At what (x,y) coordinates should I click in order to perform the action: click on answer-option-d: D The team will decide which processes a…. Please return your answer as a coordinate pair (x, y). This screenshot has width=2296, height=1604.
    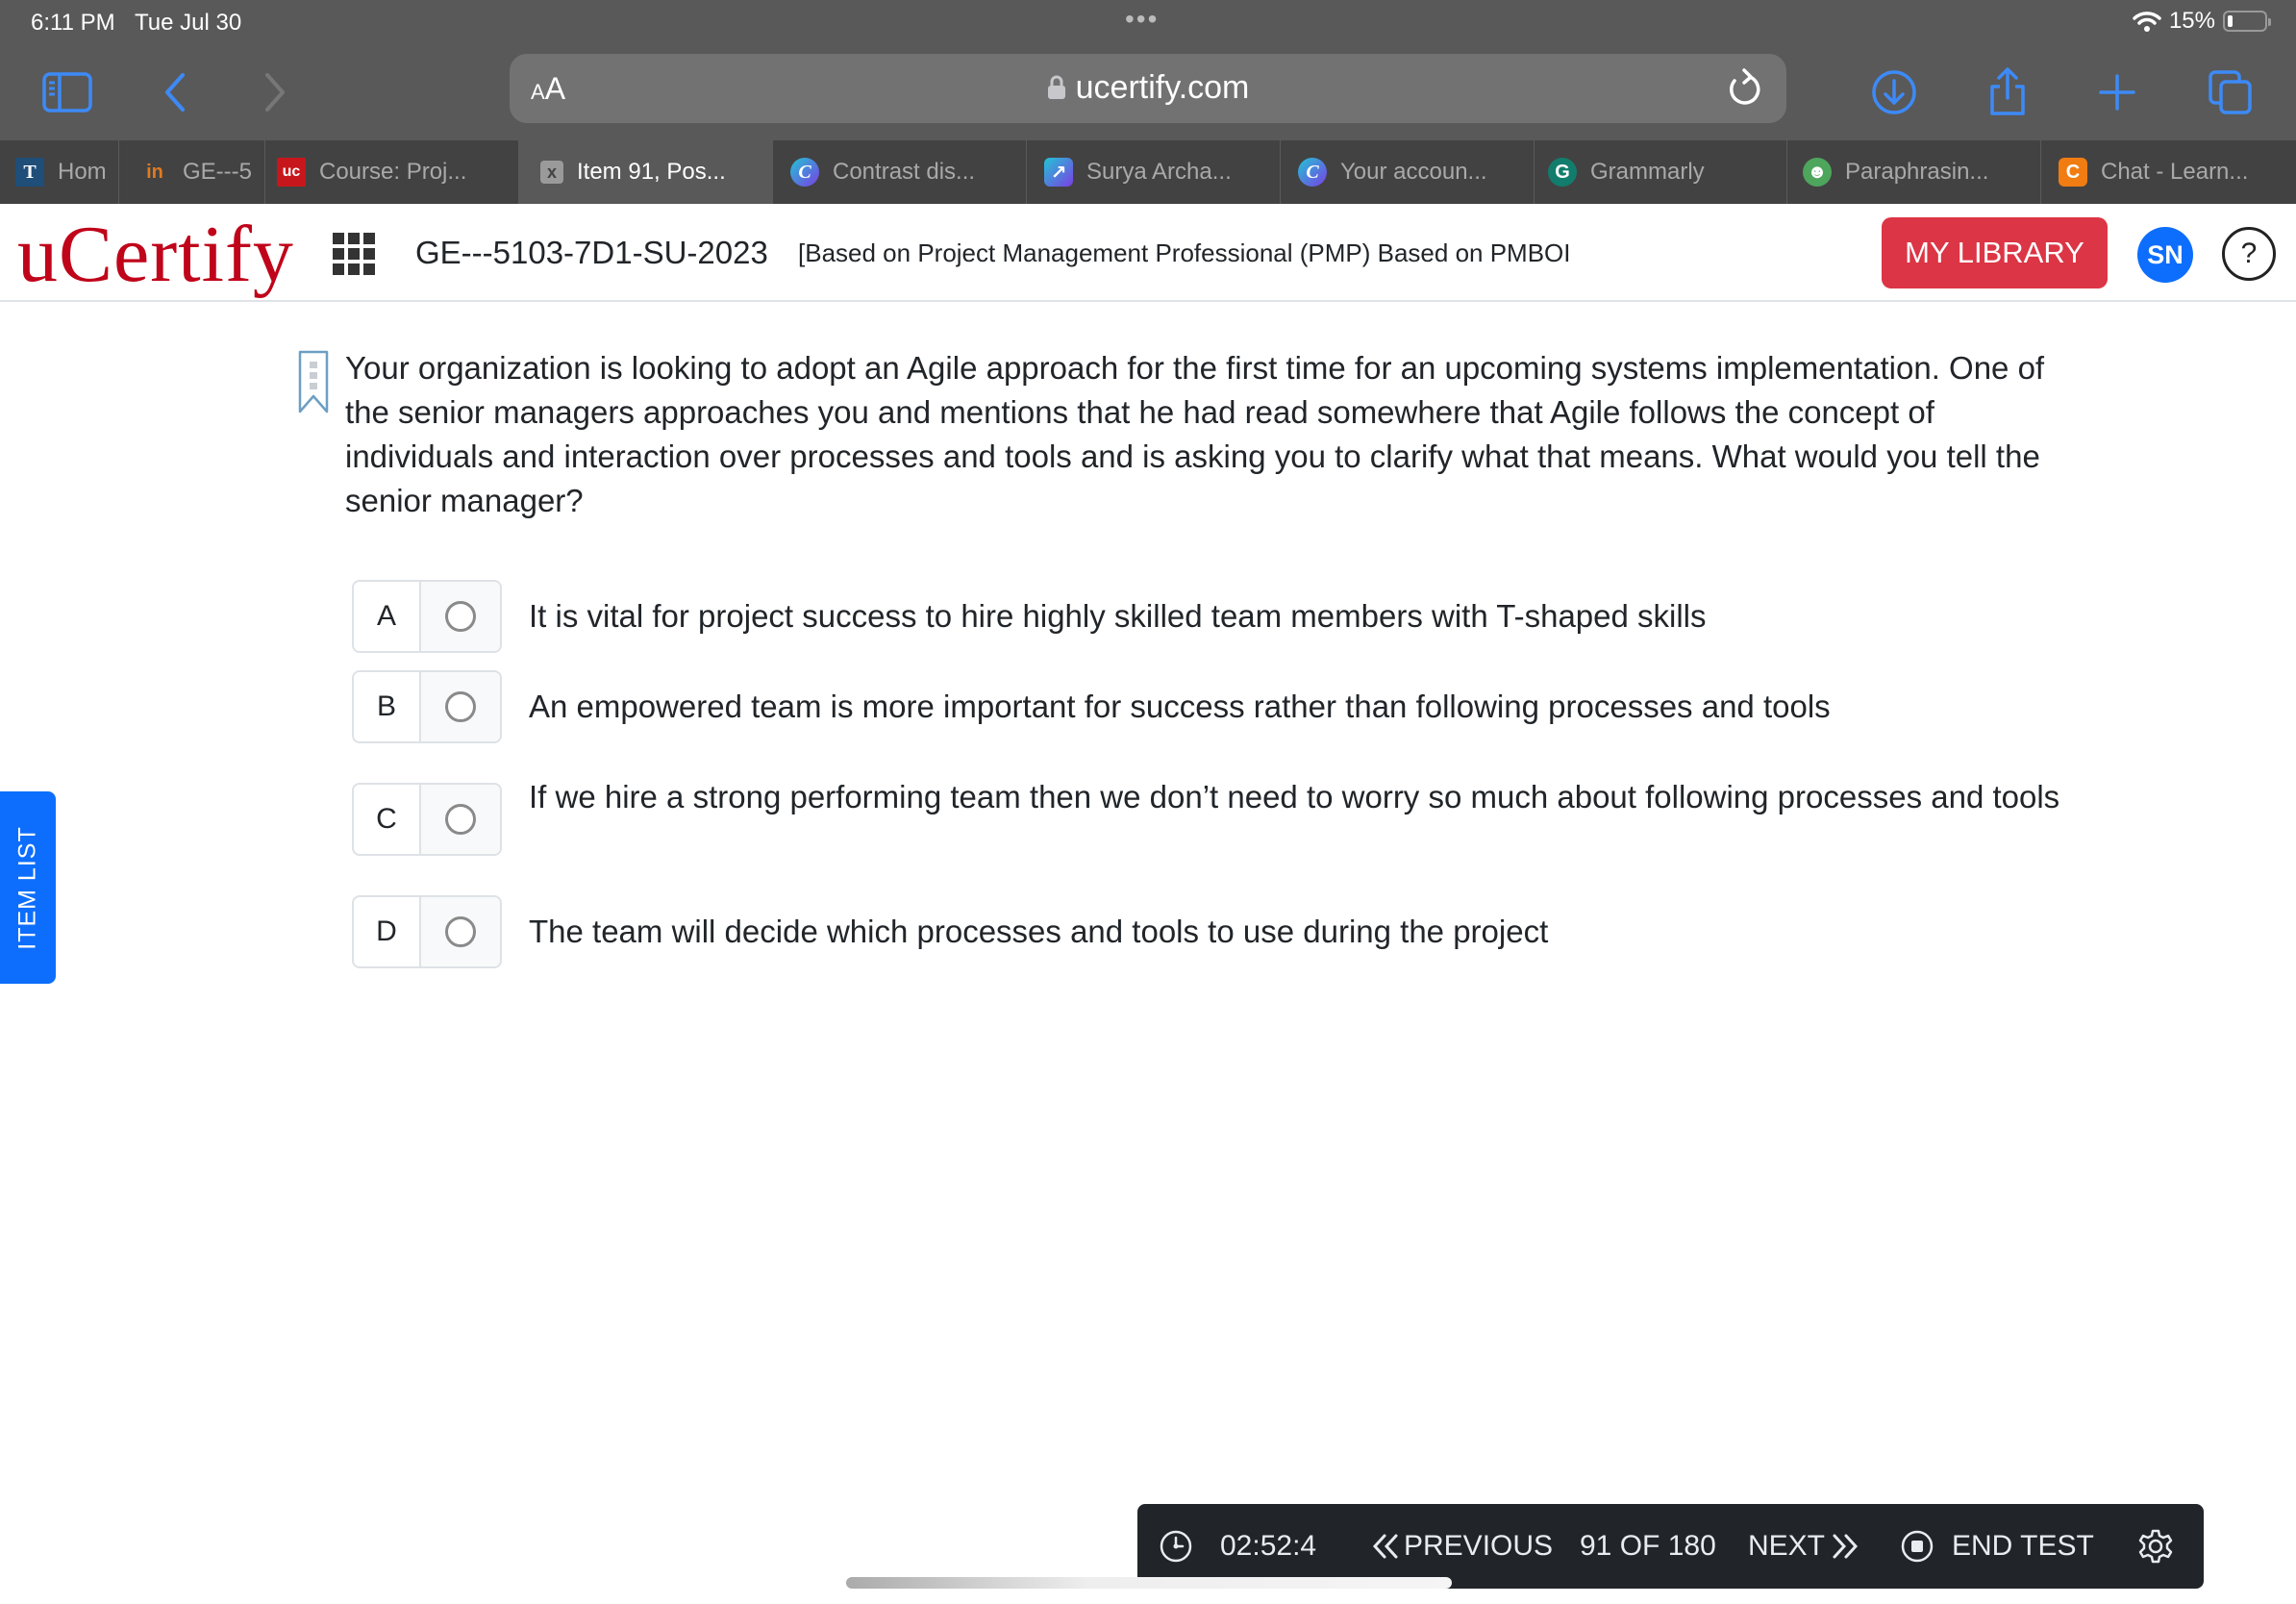
    Looking at the image, I should click on (950, 931).